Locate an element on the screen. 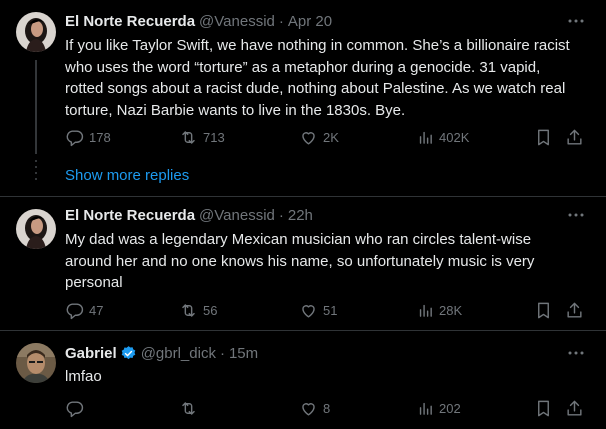 The width and height of the screenshot is (606, 429). timestamp: 15m is located at coordinates (243, 353).